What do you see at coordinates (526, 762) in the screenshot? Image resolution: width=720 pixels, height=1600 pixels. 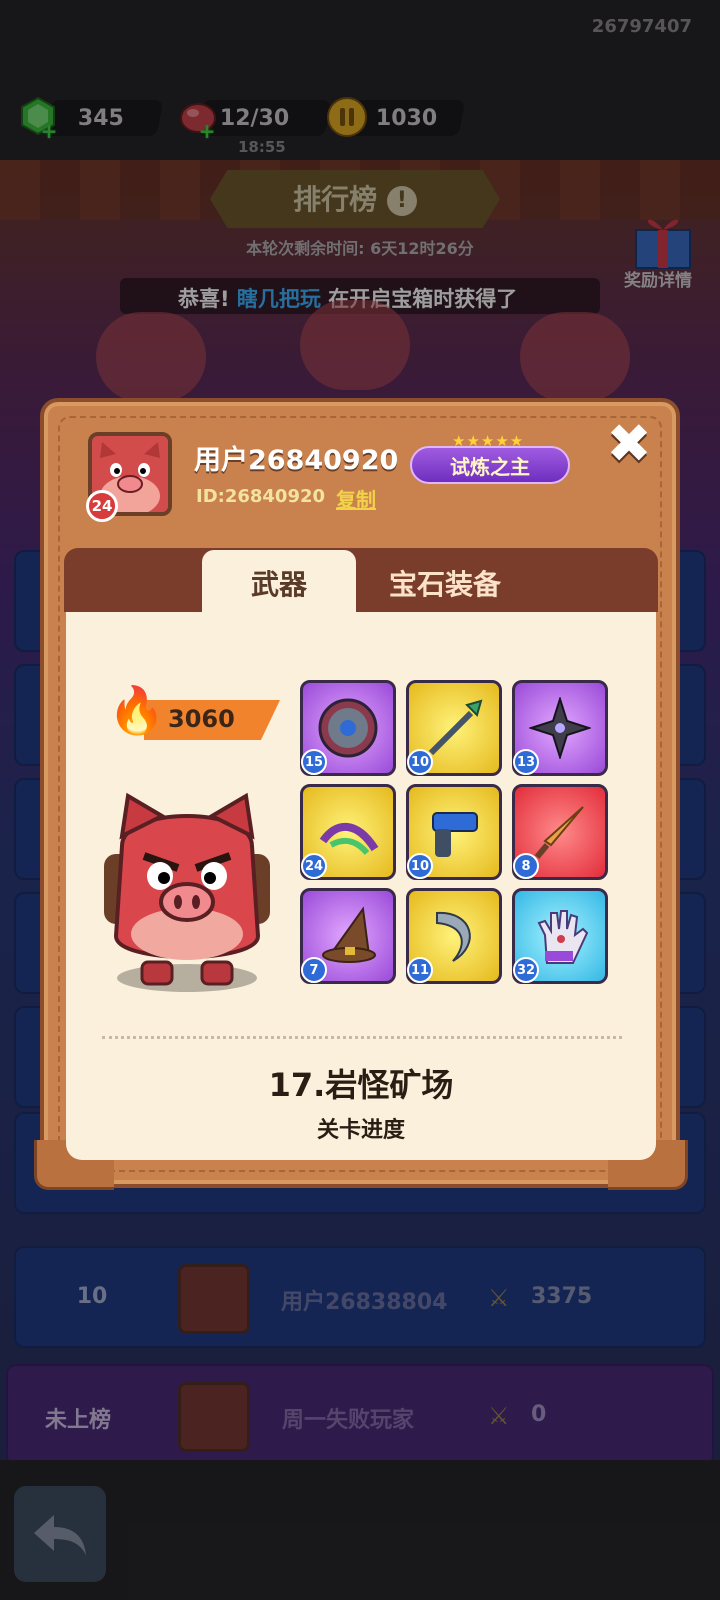 I see `weapon-level: 13` at bounding box center [526, 762].